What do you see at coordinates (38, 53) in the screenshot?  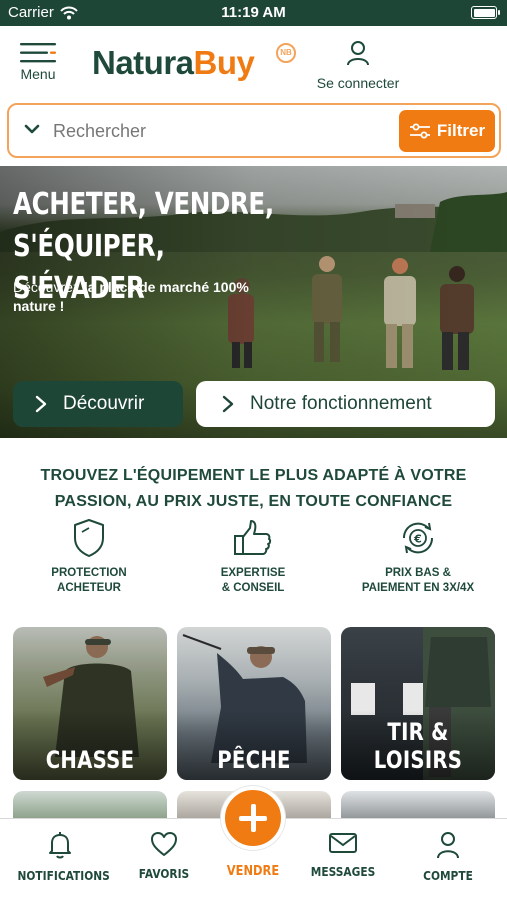 I see `hamburger-icon` at bounding box center [38, 53].